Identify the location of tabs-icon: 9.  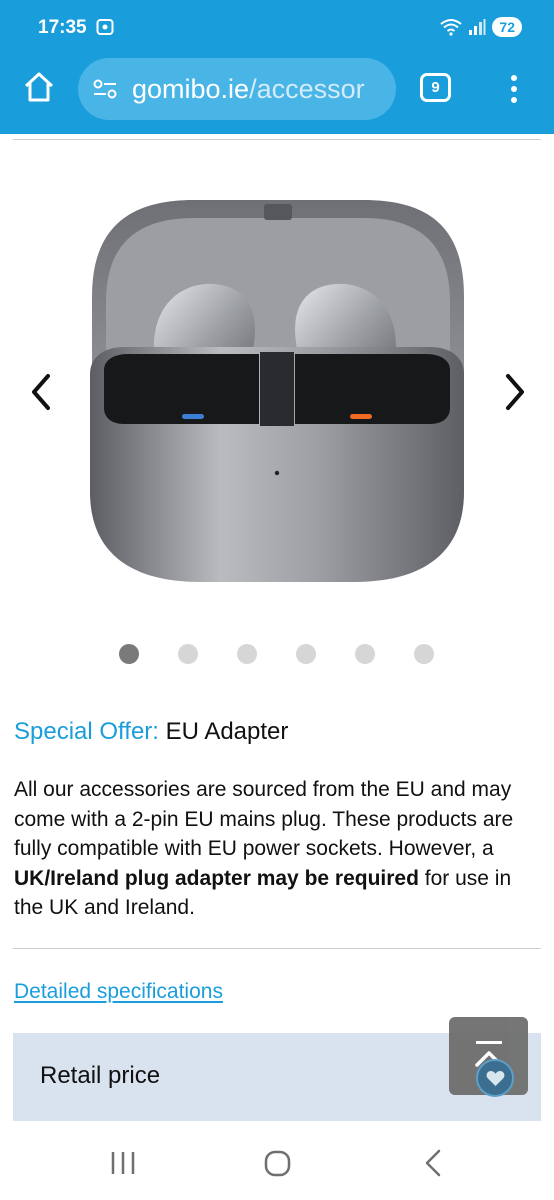
(435, 87).